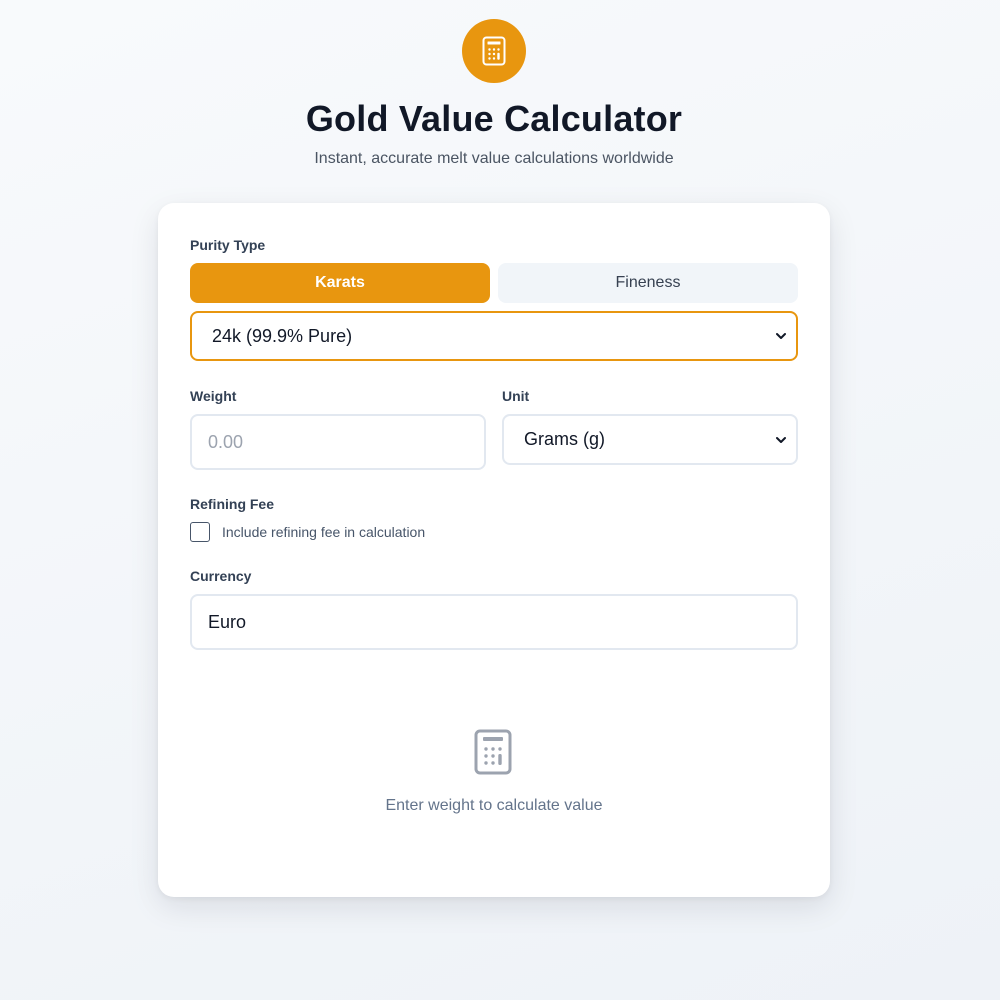  Describe the element at coordinates (494, 622) in the screenshot. I see `currency-input` at that location.